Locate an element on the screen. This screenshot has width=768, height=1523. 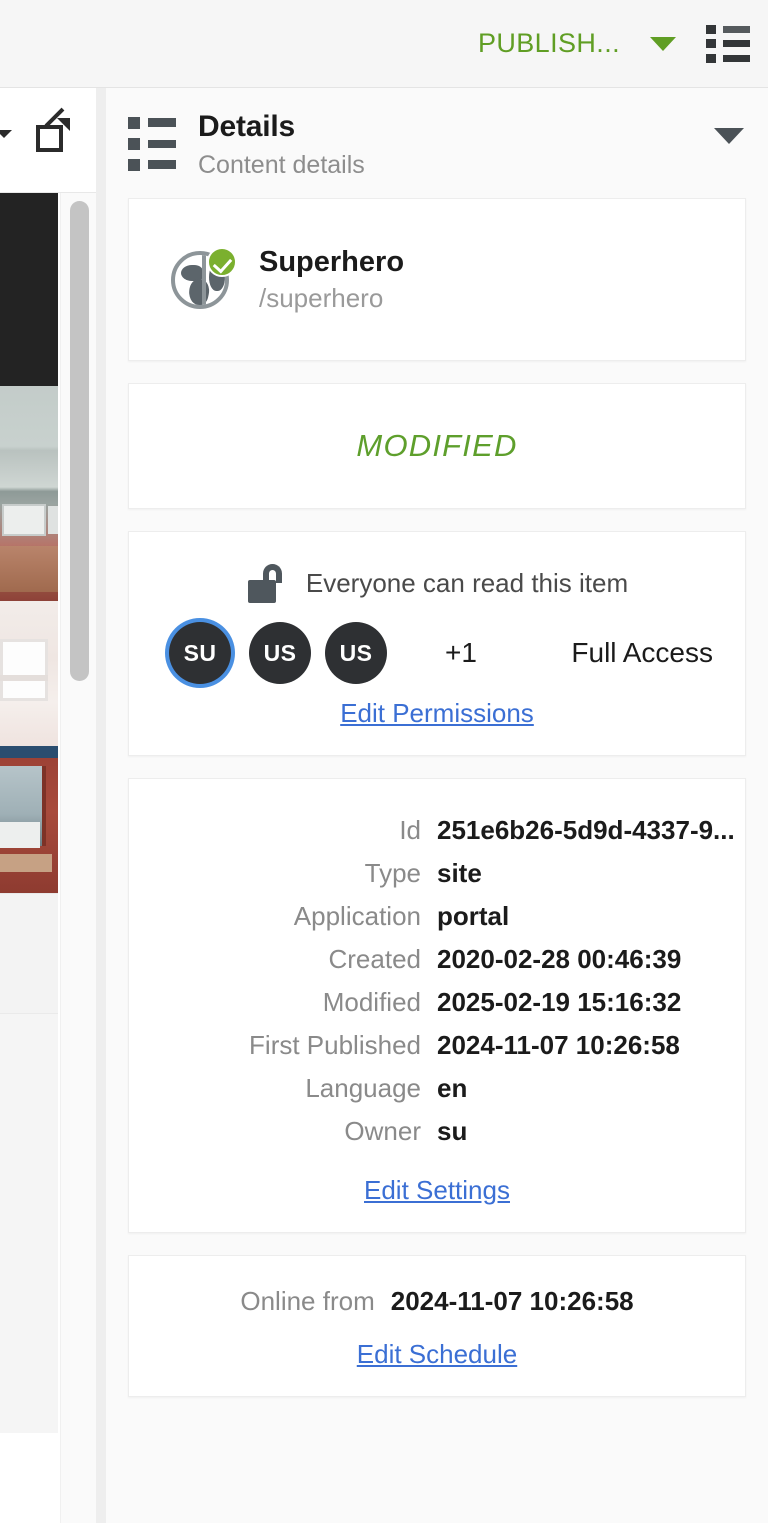
metadata-label: Modified is located at coordinates (371, 1002).